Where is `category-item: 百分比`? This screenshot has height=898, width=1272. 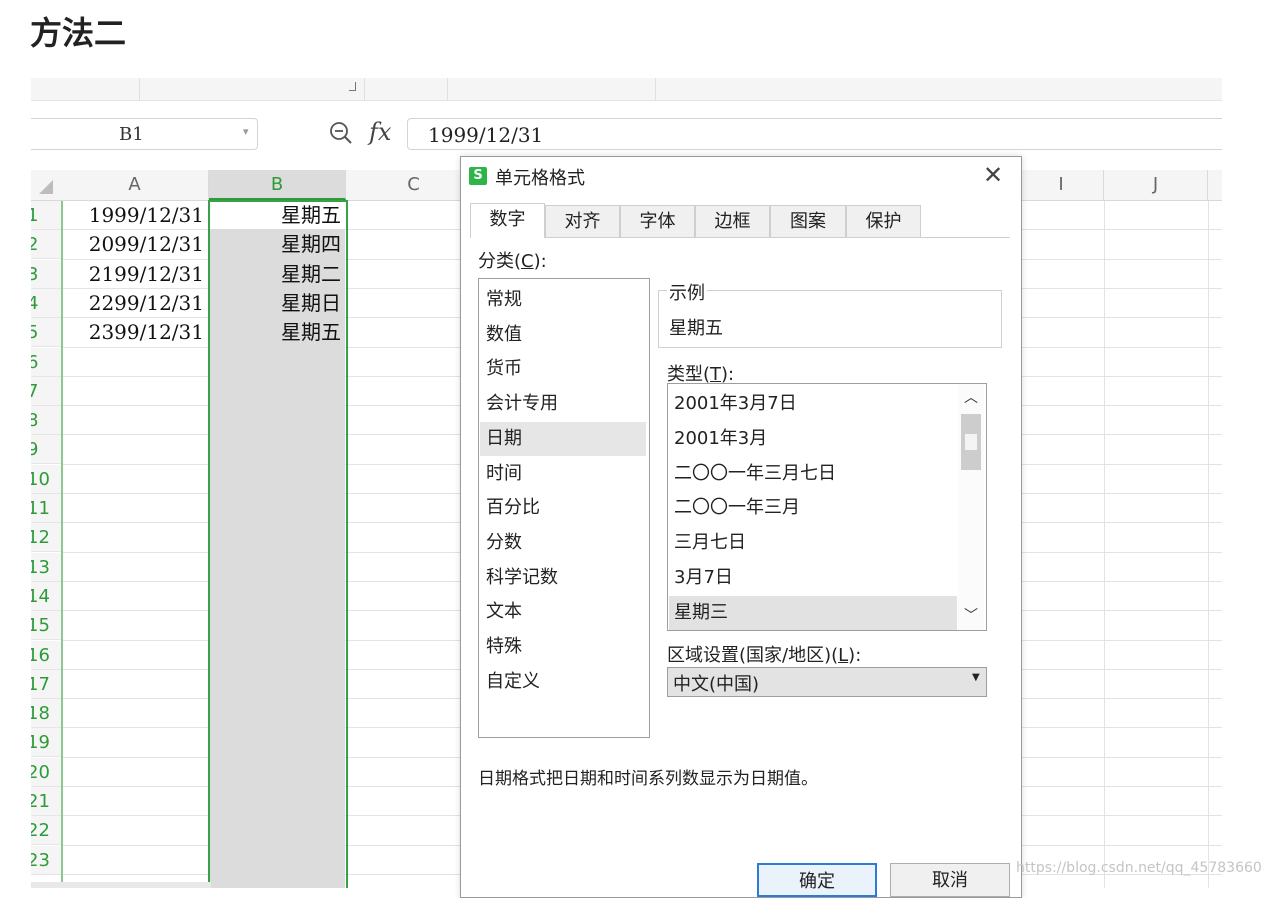 category-item: 百分比 is located at coordinates (563, 508).